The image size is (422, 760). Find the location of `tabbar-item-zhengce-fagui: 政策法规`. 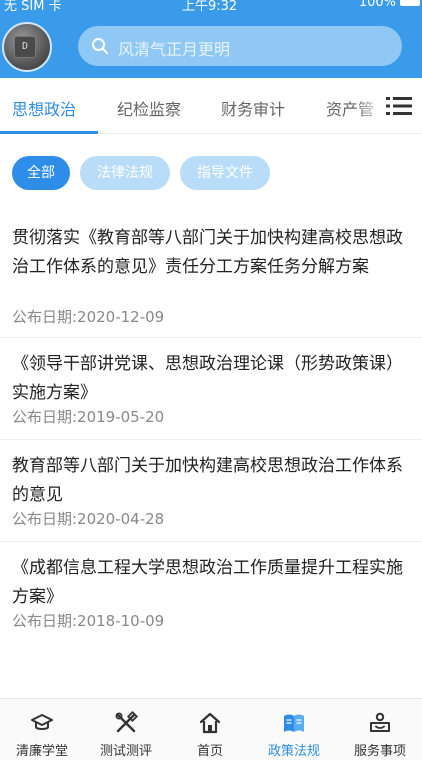

tabbar-item-zhengce-fagui: 政策法规 is located at coordinates (294, 729).